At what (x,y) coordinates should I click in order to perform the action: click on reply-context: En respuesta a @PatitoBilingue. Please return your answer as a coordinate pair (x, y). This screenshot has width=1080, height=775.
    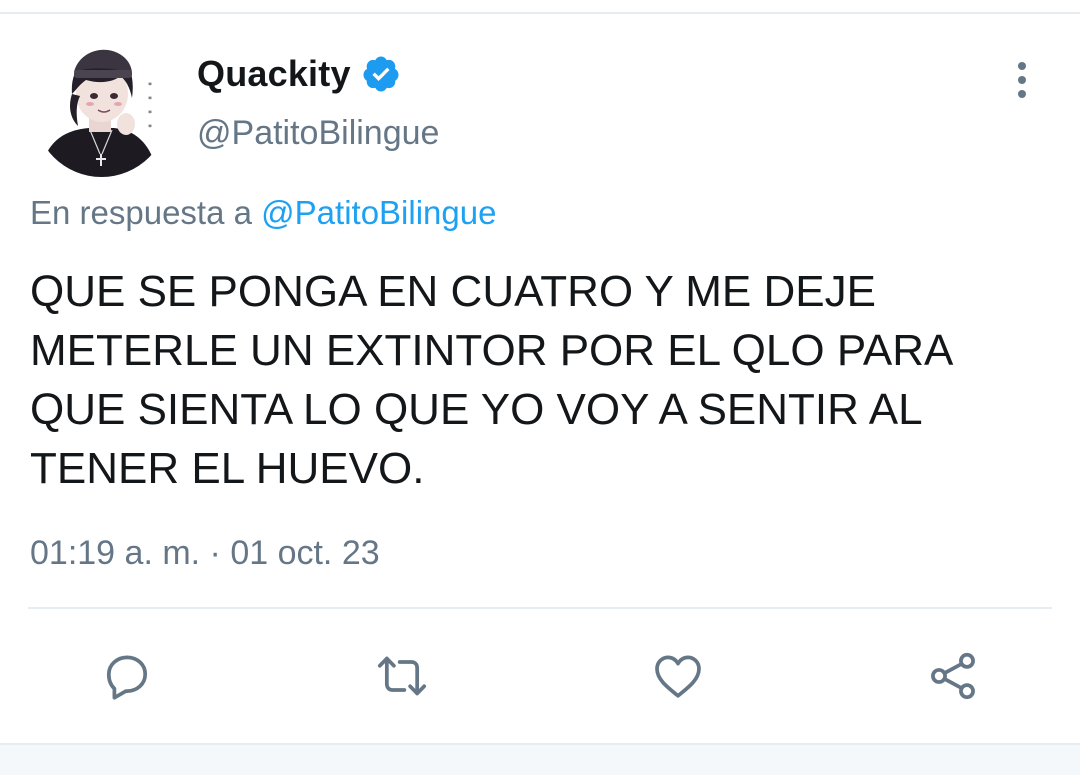
    Looking at the image, I should click on (263, 213).